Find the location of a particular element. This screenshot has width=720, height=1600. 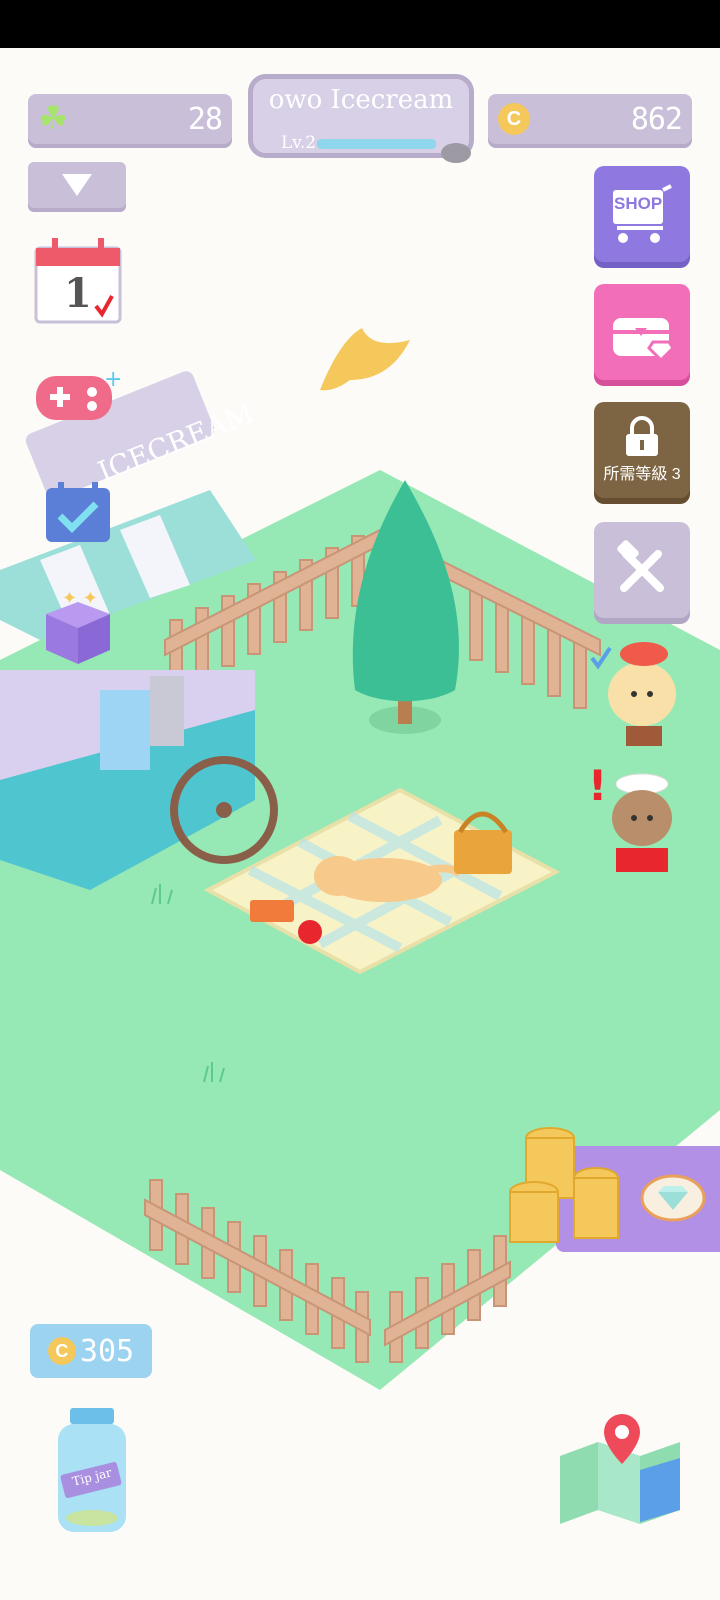

tools-button is located at coordinates (642, 570).